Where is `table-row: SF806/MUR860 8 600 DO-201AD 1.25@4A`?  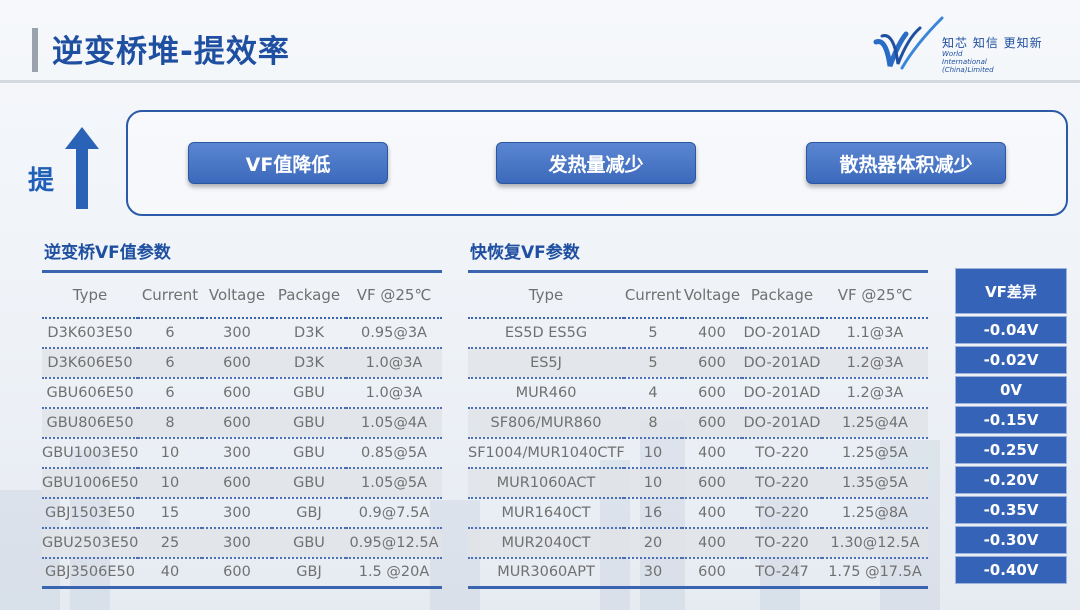
table-row: SF806/MUR860 8 600 DO-201AD 1.25@4A is located at coordinates (698, 423).